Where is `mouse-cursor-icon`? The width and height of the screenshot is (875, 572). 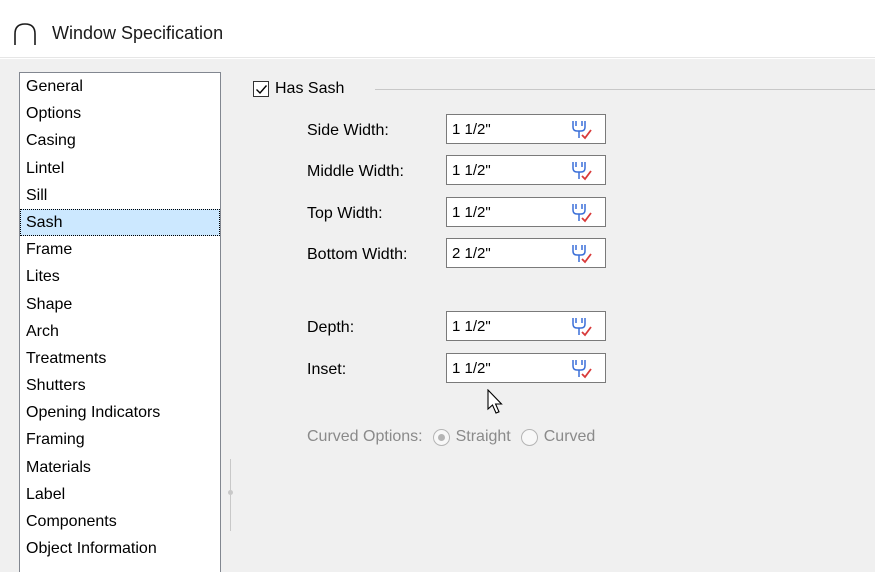 mouse-cursor-icon is located at coordinates (495, 401).